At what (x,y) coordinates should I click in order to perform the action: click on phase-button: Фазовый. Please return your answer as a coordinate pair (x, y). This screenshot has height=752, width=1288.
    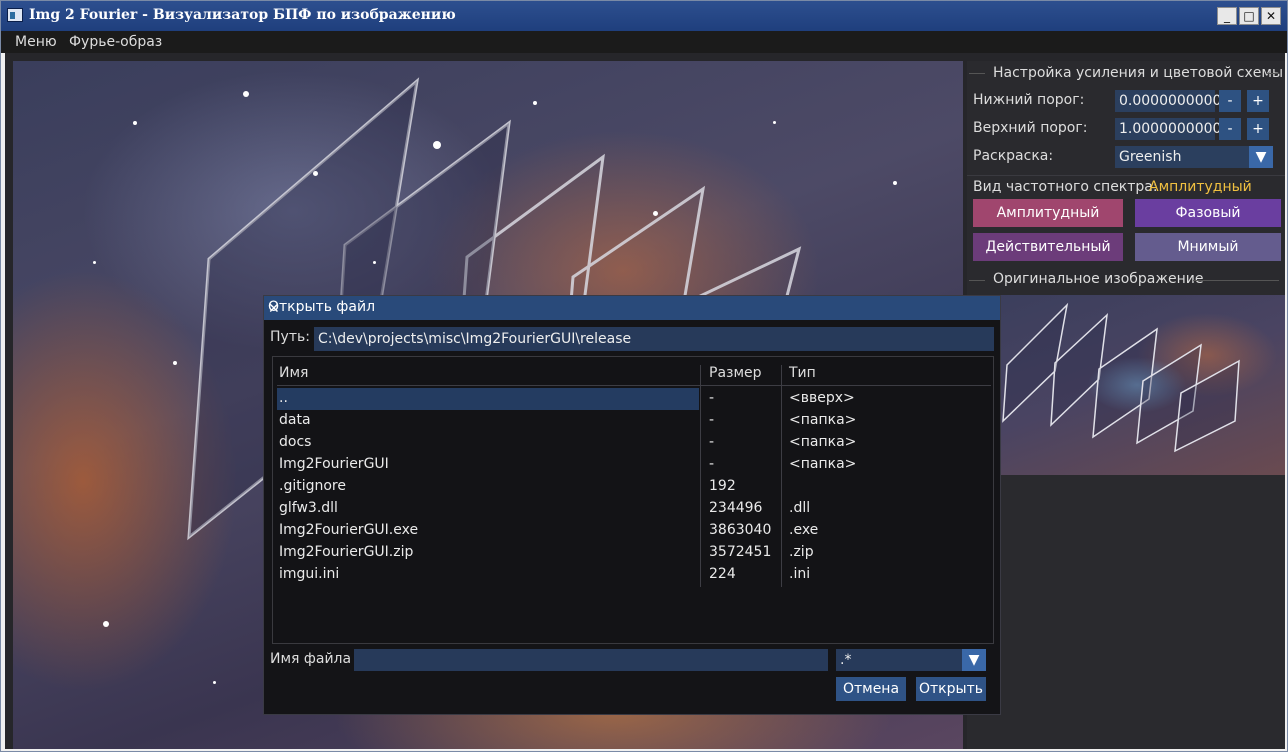
    Looking at the image, I should click on (1208, 213).